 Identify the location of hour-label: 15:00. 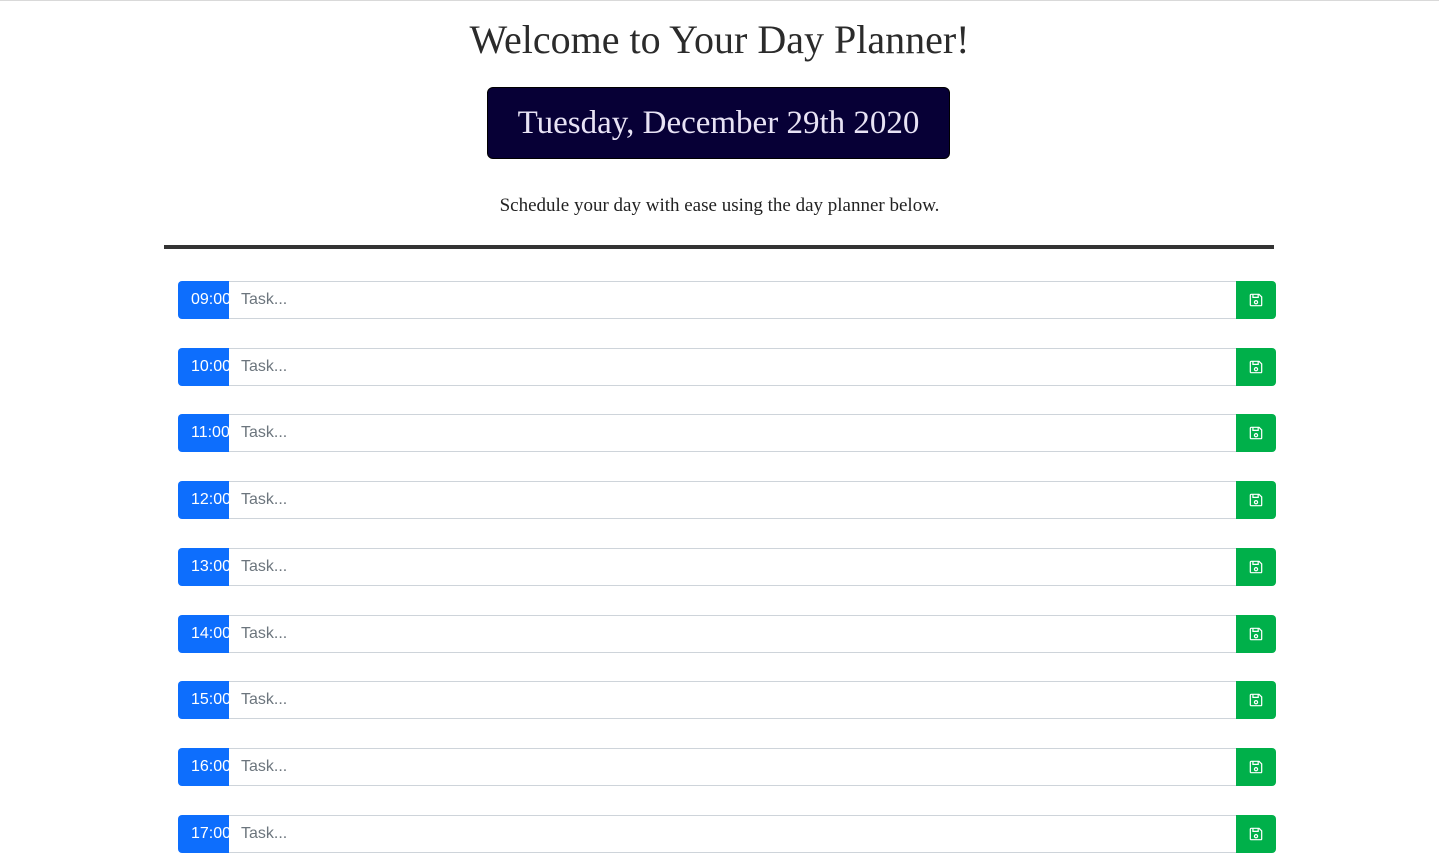
(203, 700).